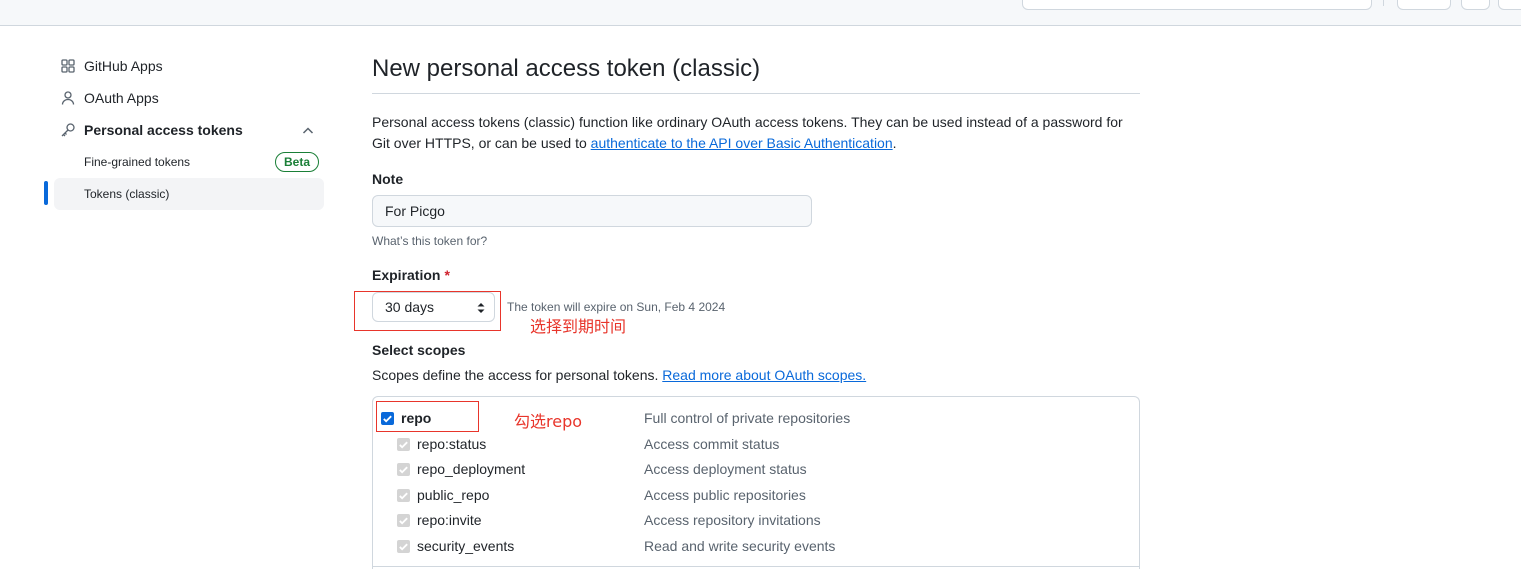  What do you see at coordinates (416, 418) in the screenshot?
I see `scope-name: repo` at bounding box center [416, 418].